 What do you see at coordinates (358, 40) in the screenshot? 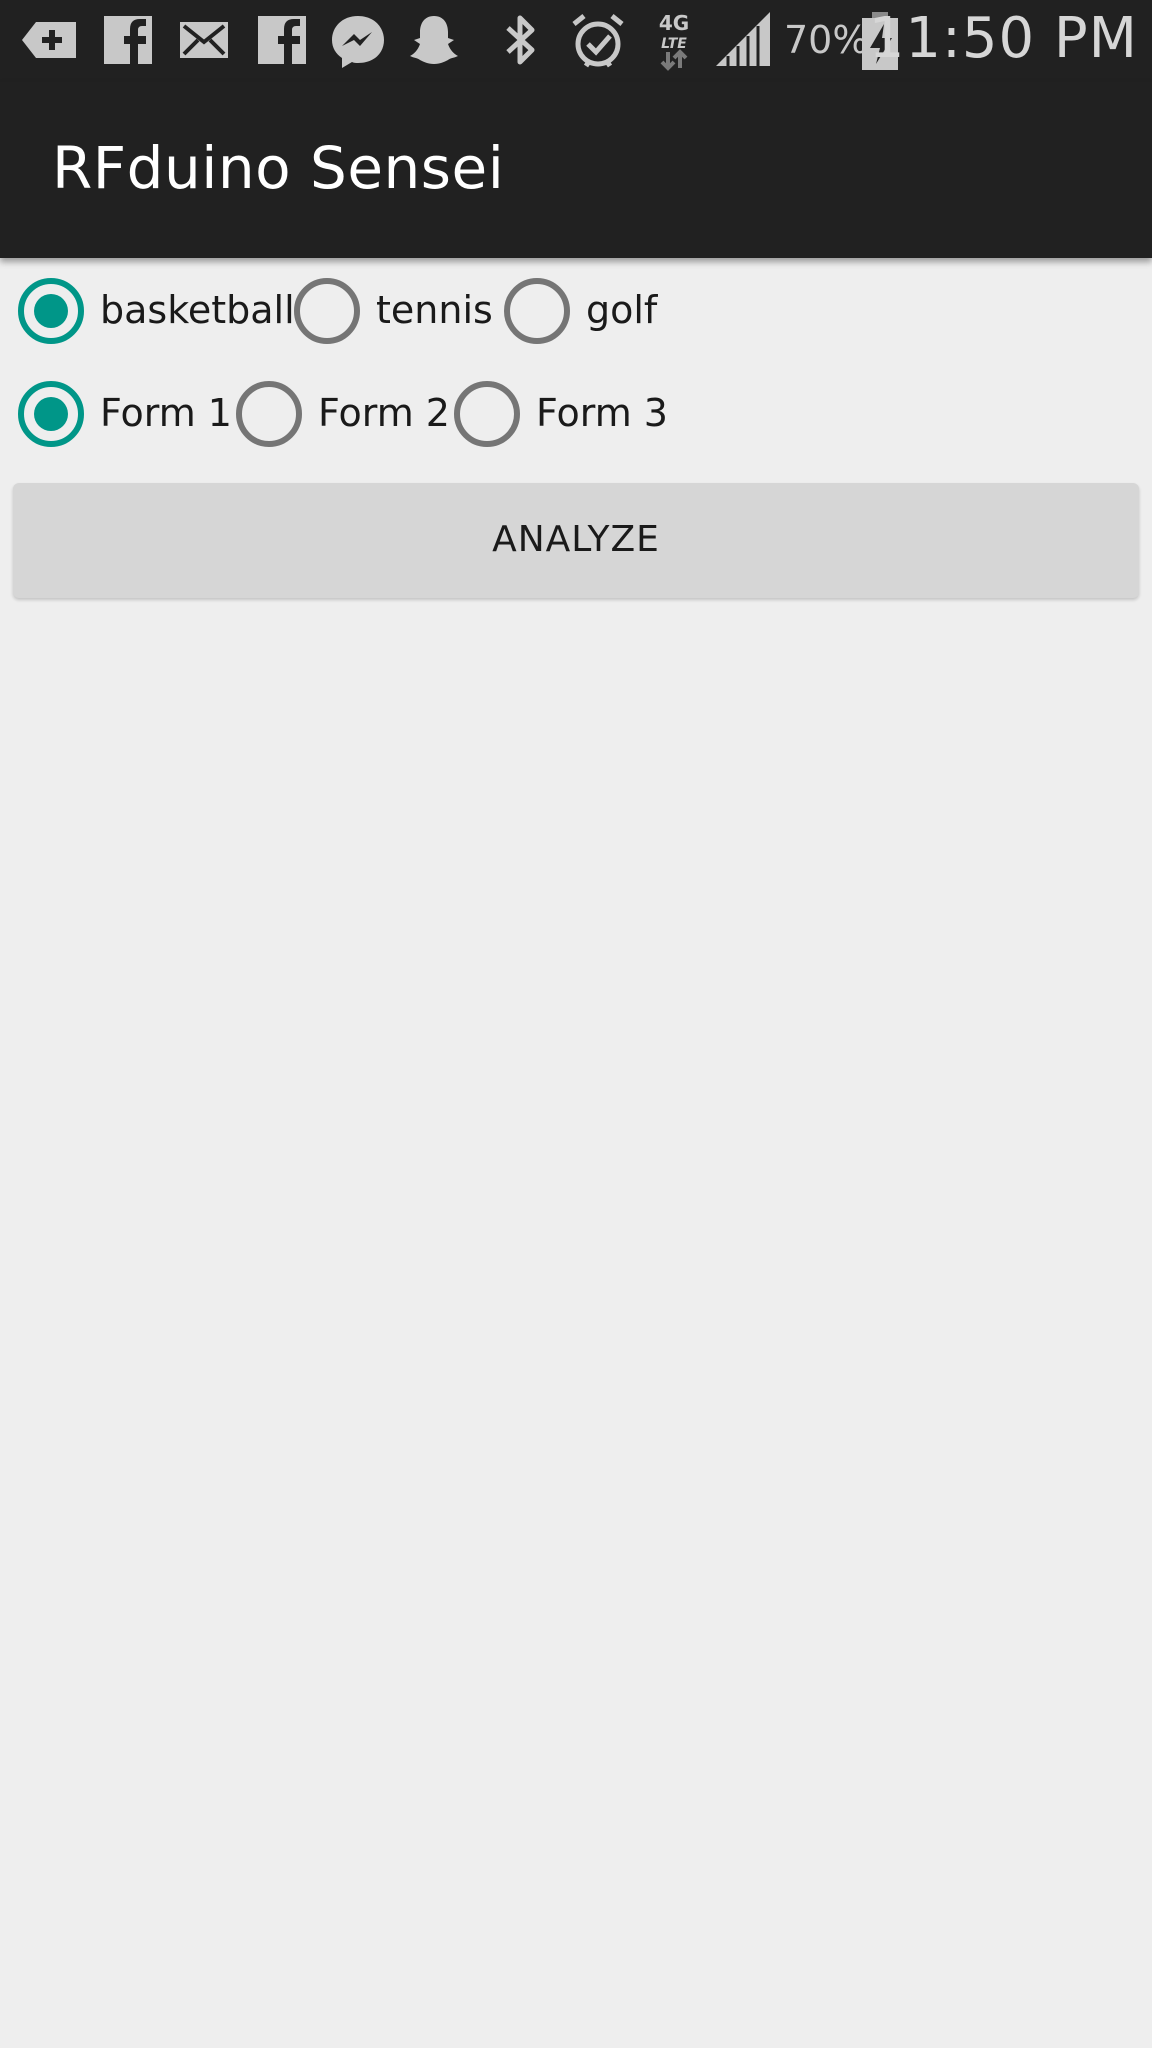
I see `messenger-icon` at bounding box center [358, 40].